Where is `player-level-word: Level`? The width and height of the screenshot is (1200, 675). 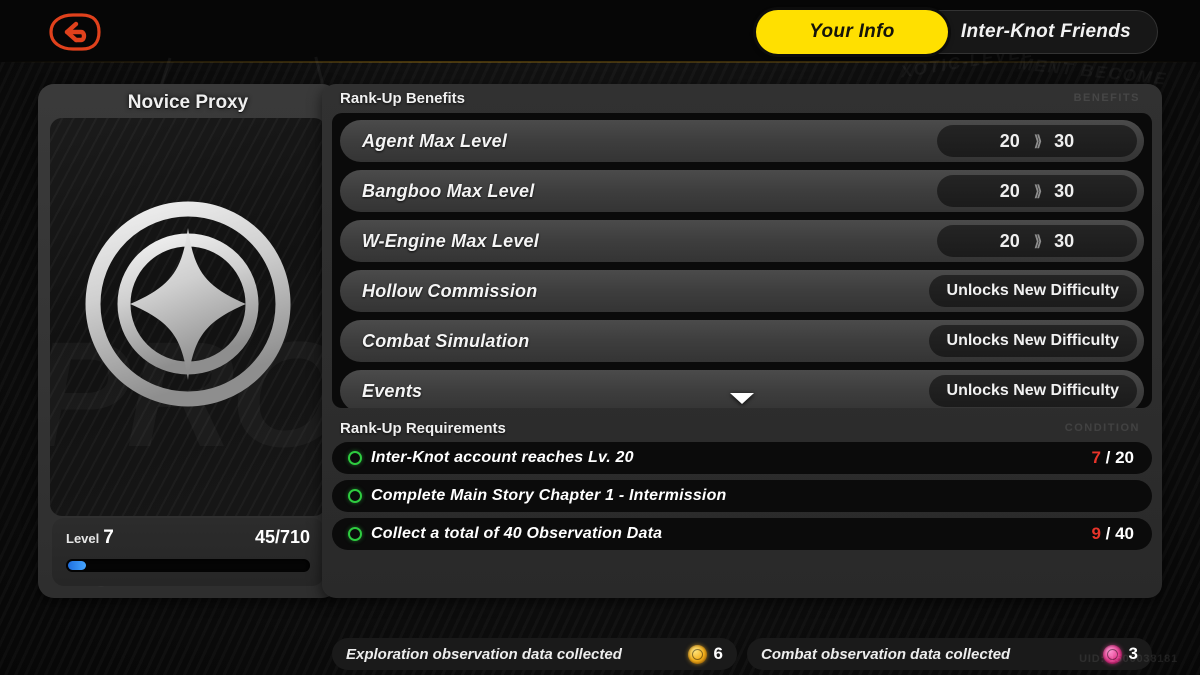 player-level-word: Level is located at coordinates (83, 538).